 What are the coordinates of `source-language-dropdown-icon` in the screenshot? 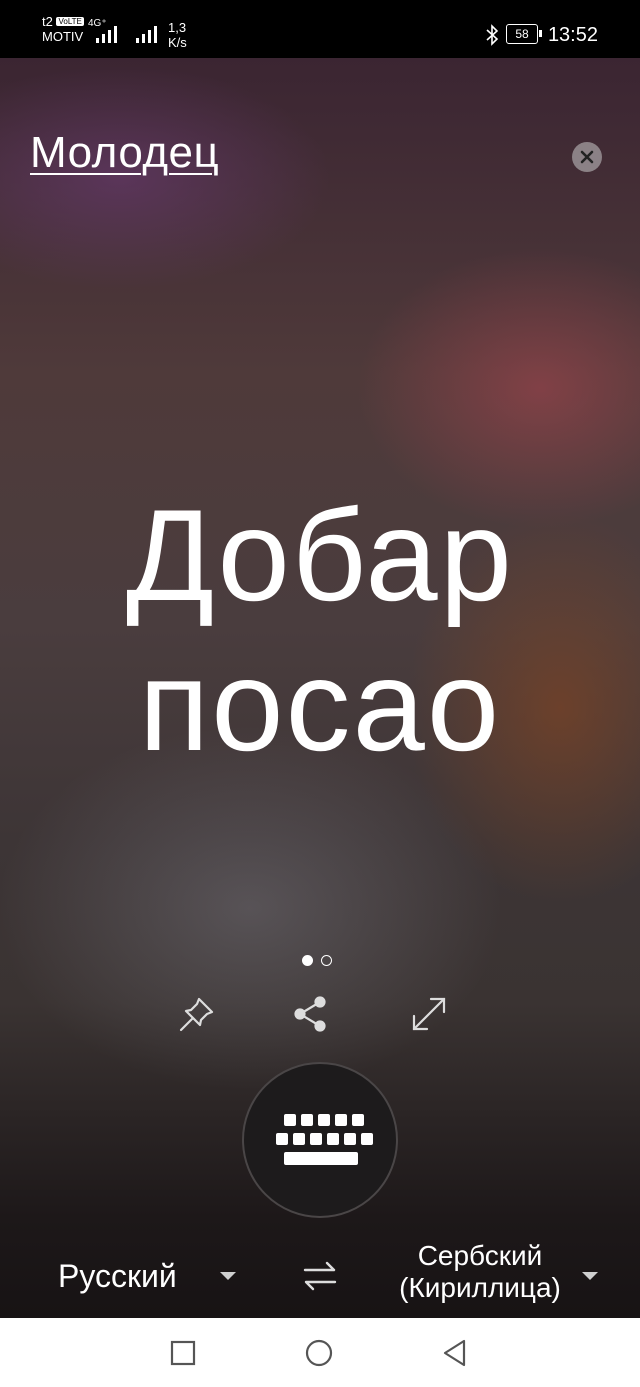 It's located at (228, 1276).